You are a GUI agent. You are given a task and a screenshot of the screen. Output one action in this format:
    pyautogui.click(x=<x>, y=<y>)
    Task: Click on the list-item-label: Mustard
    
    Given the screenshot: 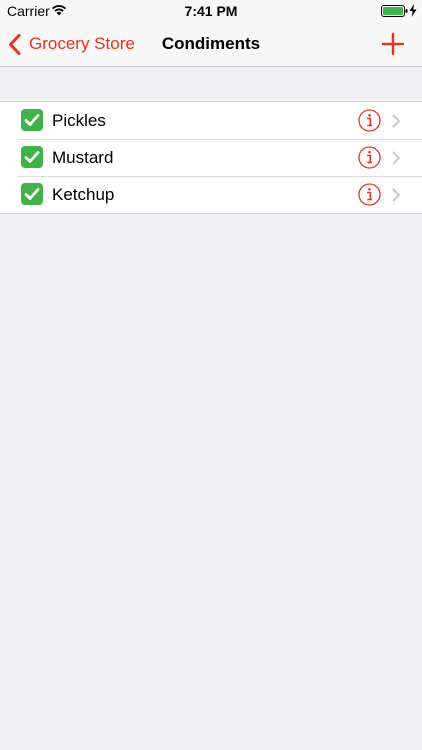 What is the action you would take?
    pyautogui.click(x=83, y=157)
    